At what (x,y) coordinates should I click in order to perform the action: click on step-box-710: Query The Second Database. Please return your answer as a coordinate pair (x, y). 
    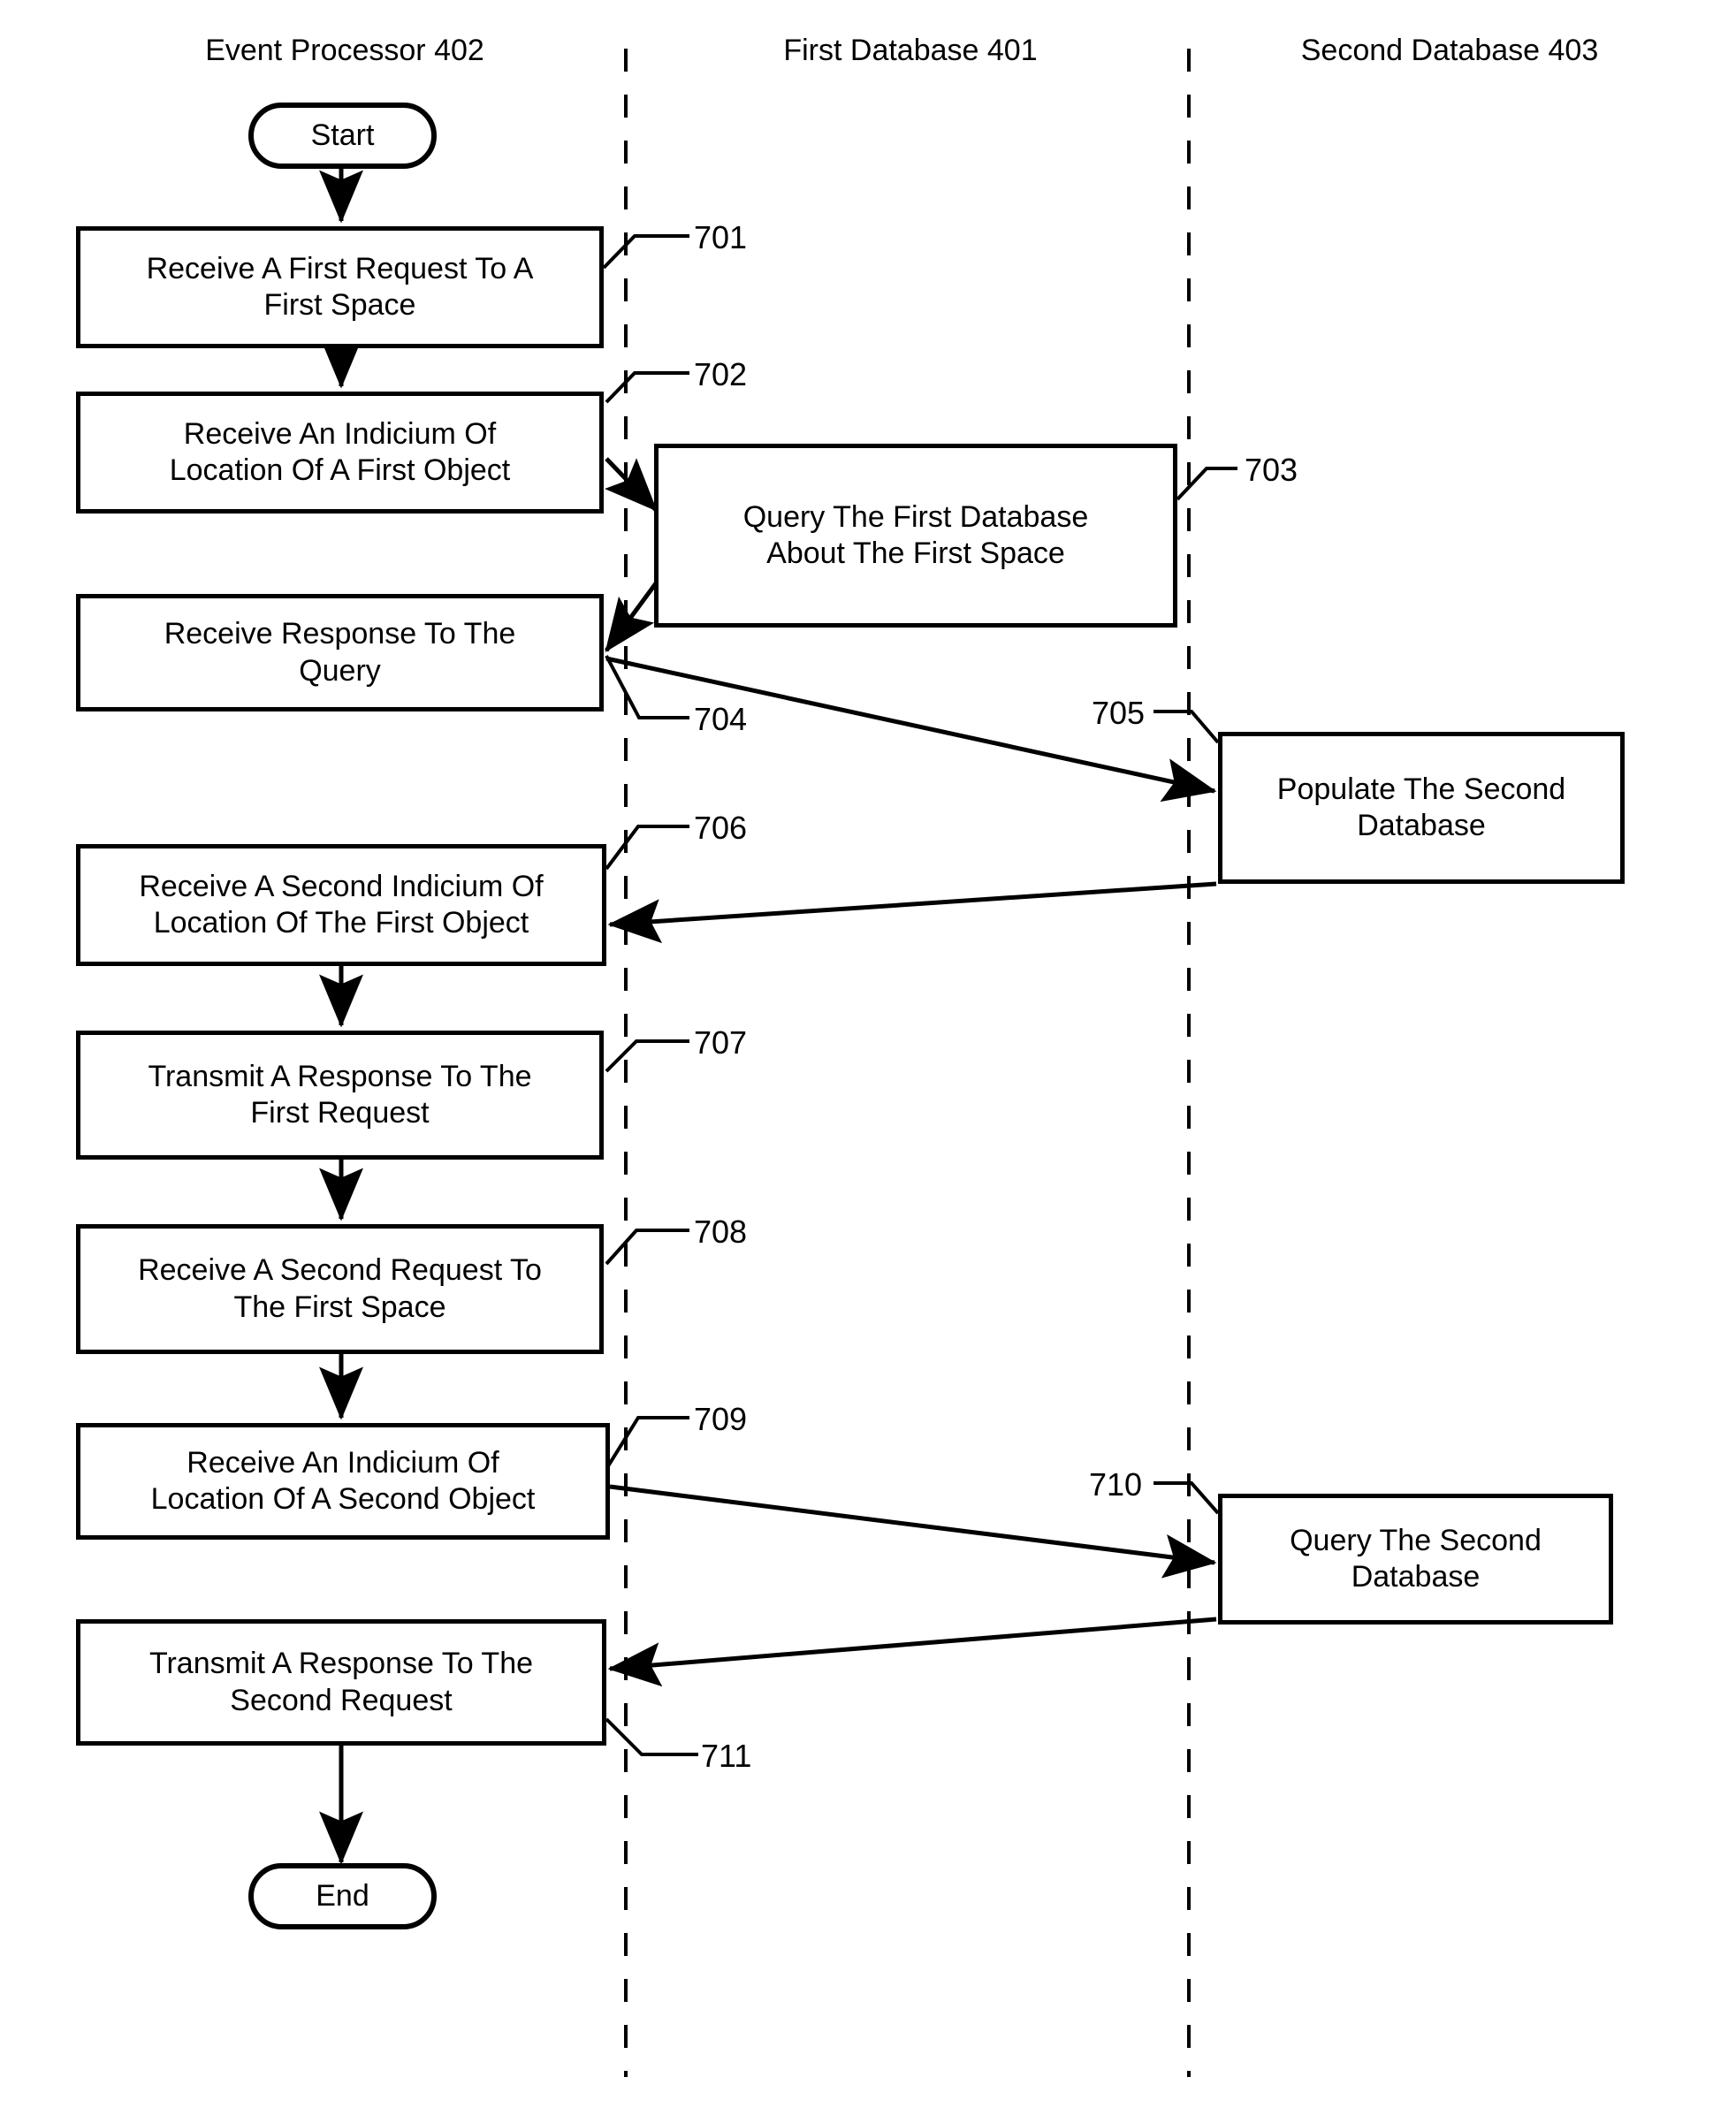
    Looking at the image, I should click on (1416, 1559).